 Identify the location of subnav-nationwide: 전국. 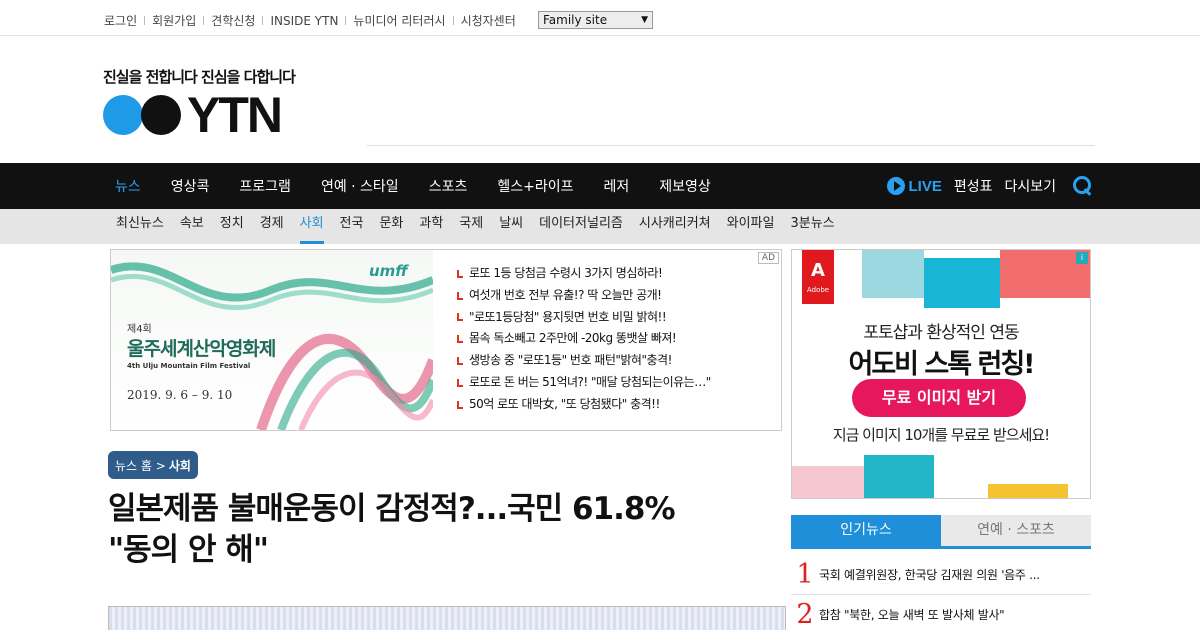
(352, 226).